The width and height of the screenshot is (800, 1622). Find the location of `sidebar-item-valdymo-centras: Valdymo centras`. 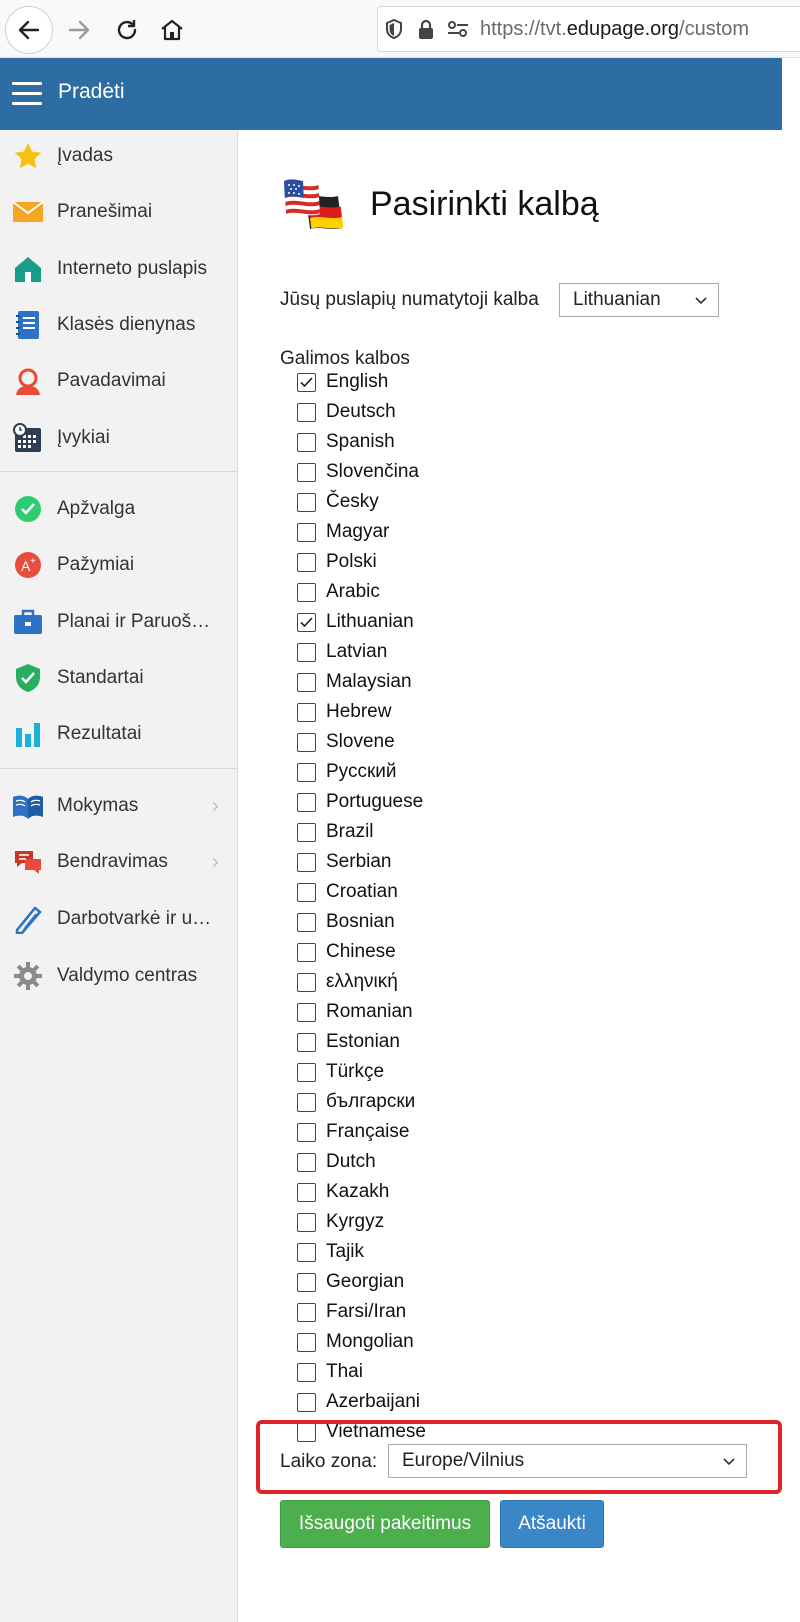

sidebar-item-valdymo-centras: Valdymo centras is located at coordinates (118, 976).